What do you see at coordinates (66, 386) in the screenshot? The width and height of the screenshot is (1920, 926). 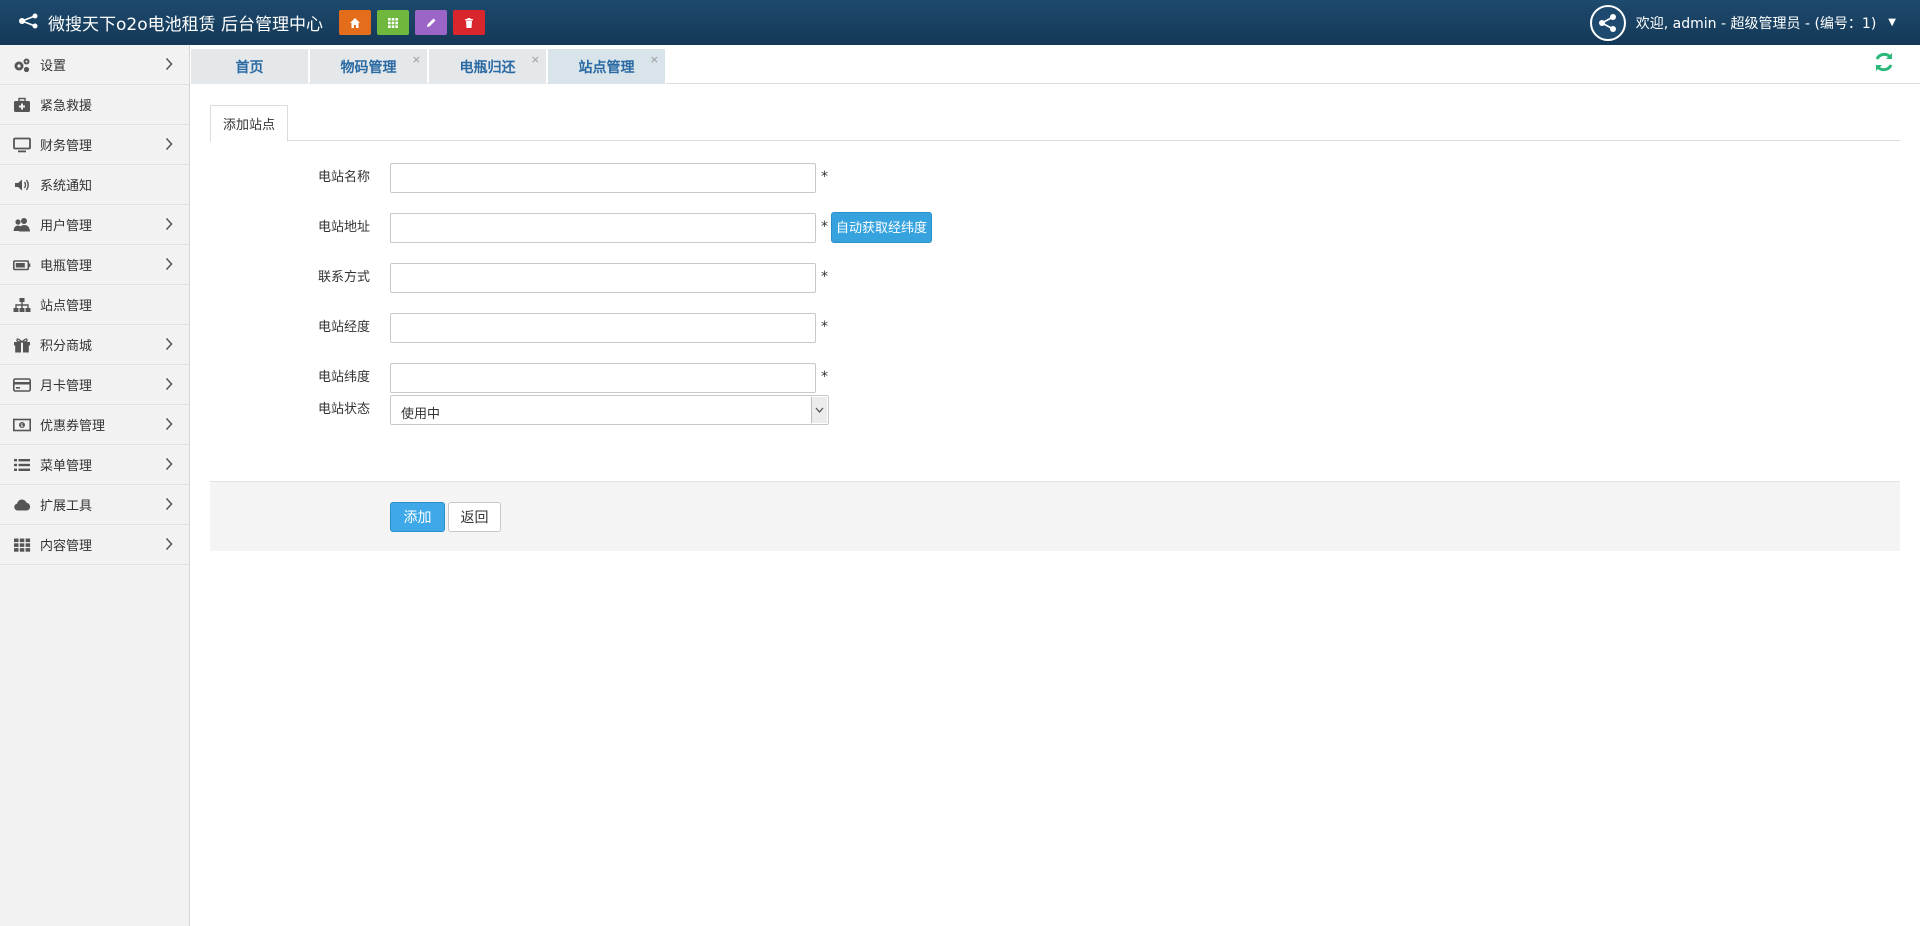 I see `sidebar-item-label: 月卡管理` at bounding box center [66, 386].